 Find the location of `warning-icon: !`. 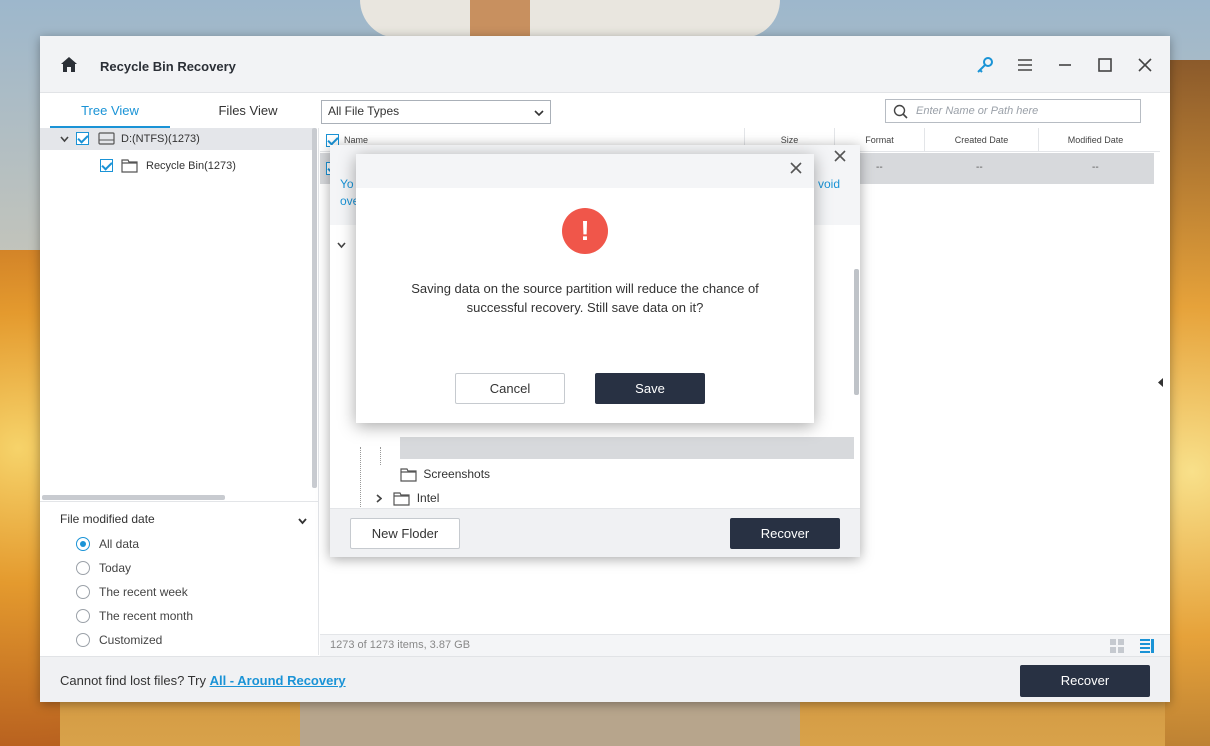

warning-icon: ! is located at coordinates (585, 231).